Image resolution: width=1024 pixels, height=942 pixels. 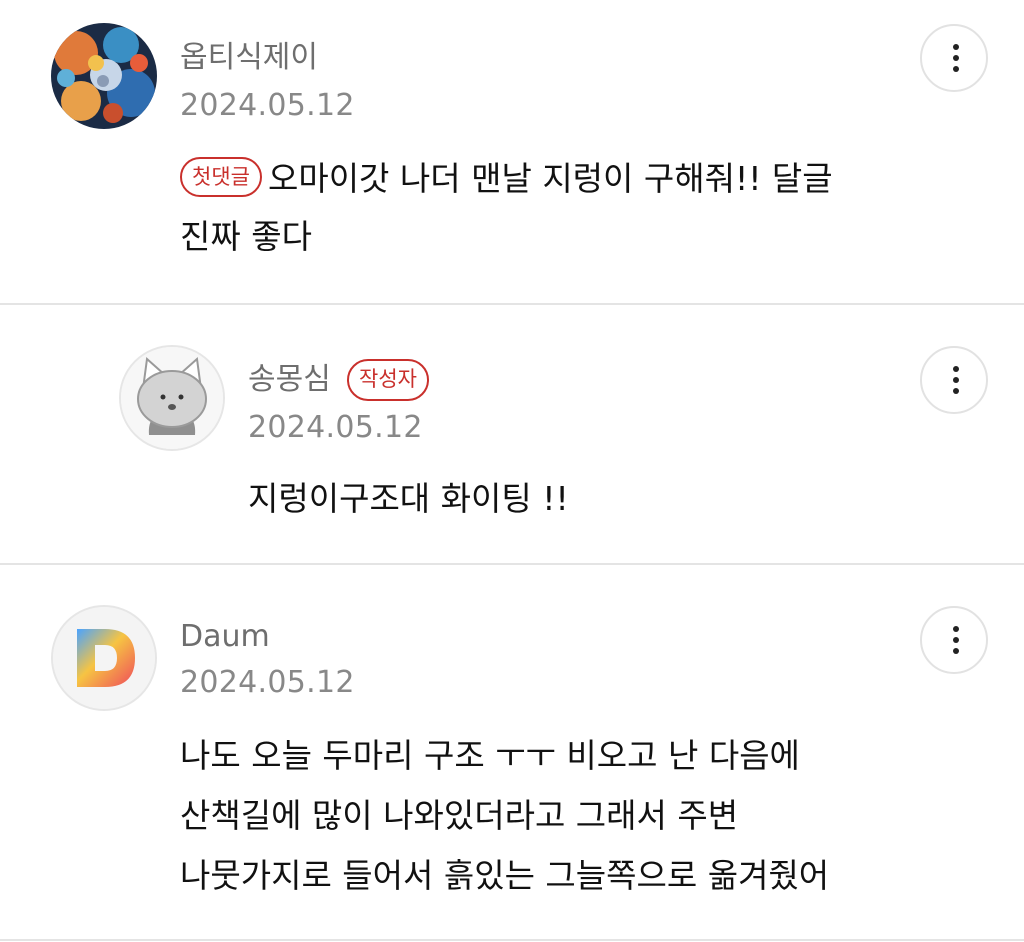 What do you see at coordinates (388, 380) in the screenshot?
I see `author-badge: 작성자` at bounding box center [388, 380].